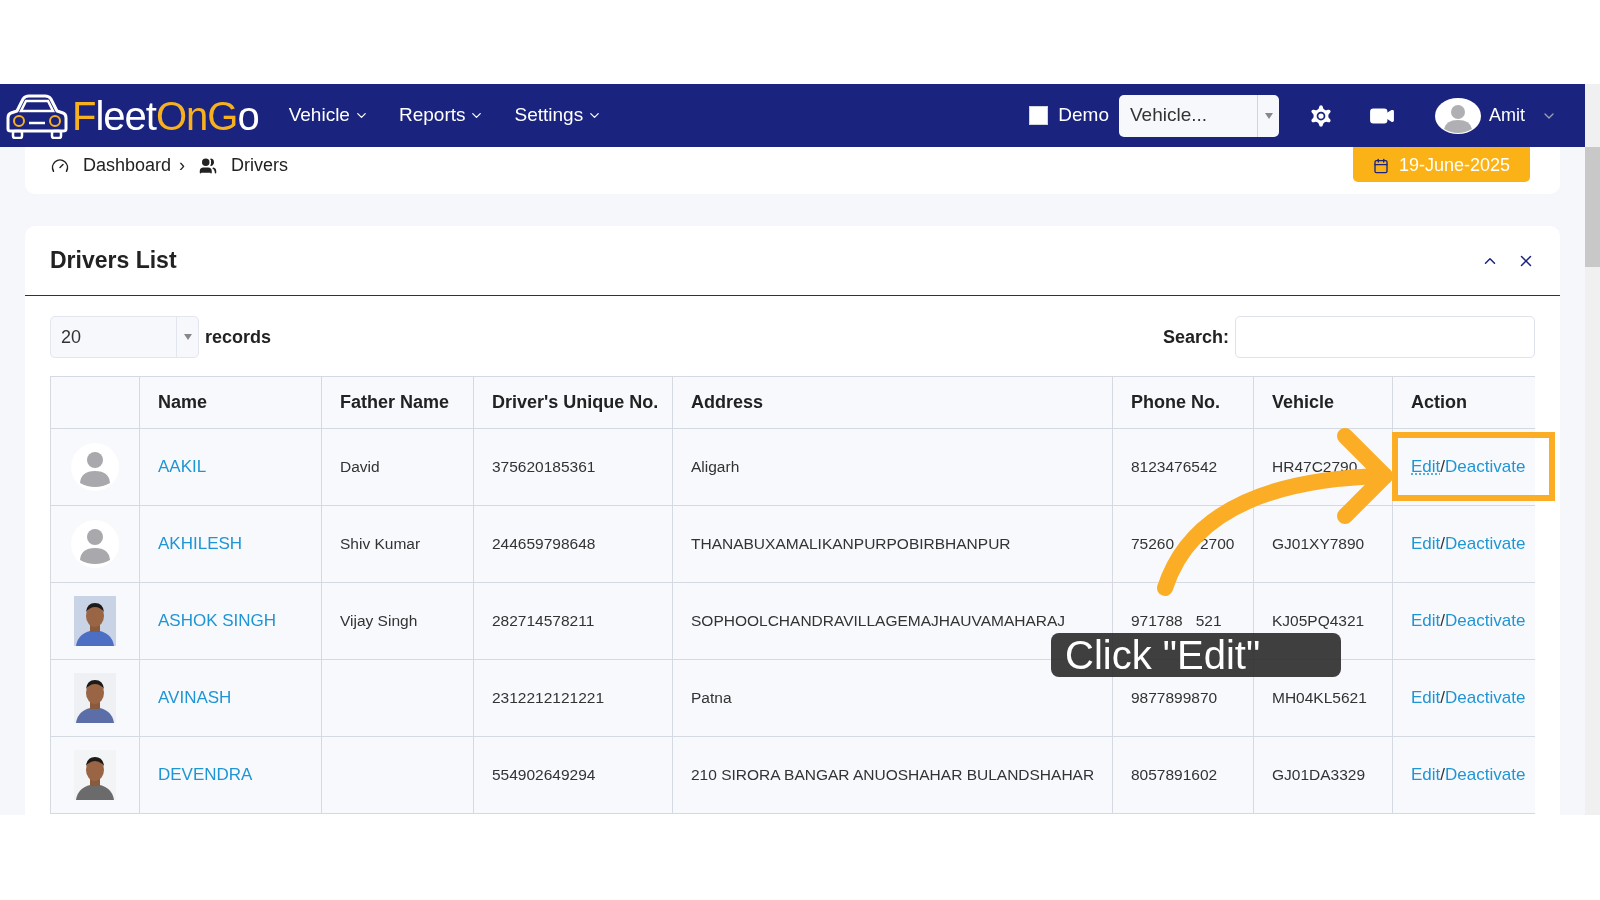  What do you see at coordinates (1174, 775) in the screenshot?
I see `table-cell-text: 8057891602` at bounding box center [1174, 775].